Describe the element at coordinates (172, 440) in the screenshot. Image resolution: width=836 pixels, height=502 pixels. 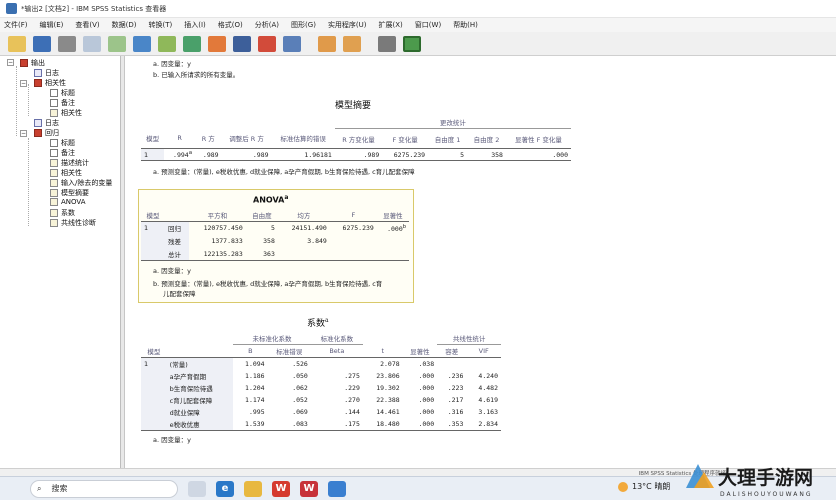
I see `coefficients-footnote: a. 因变量：y` at that location.